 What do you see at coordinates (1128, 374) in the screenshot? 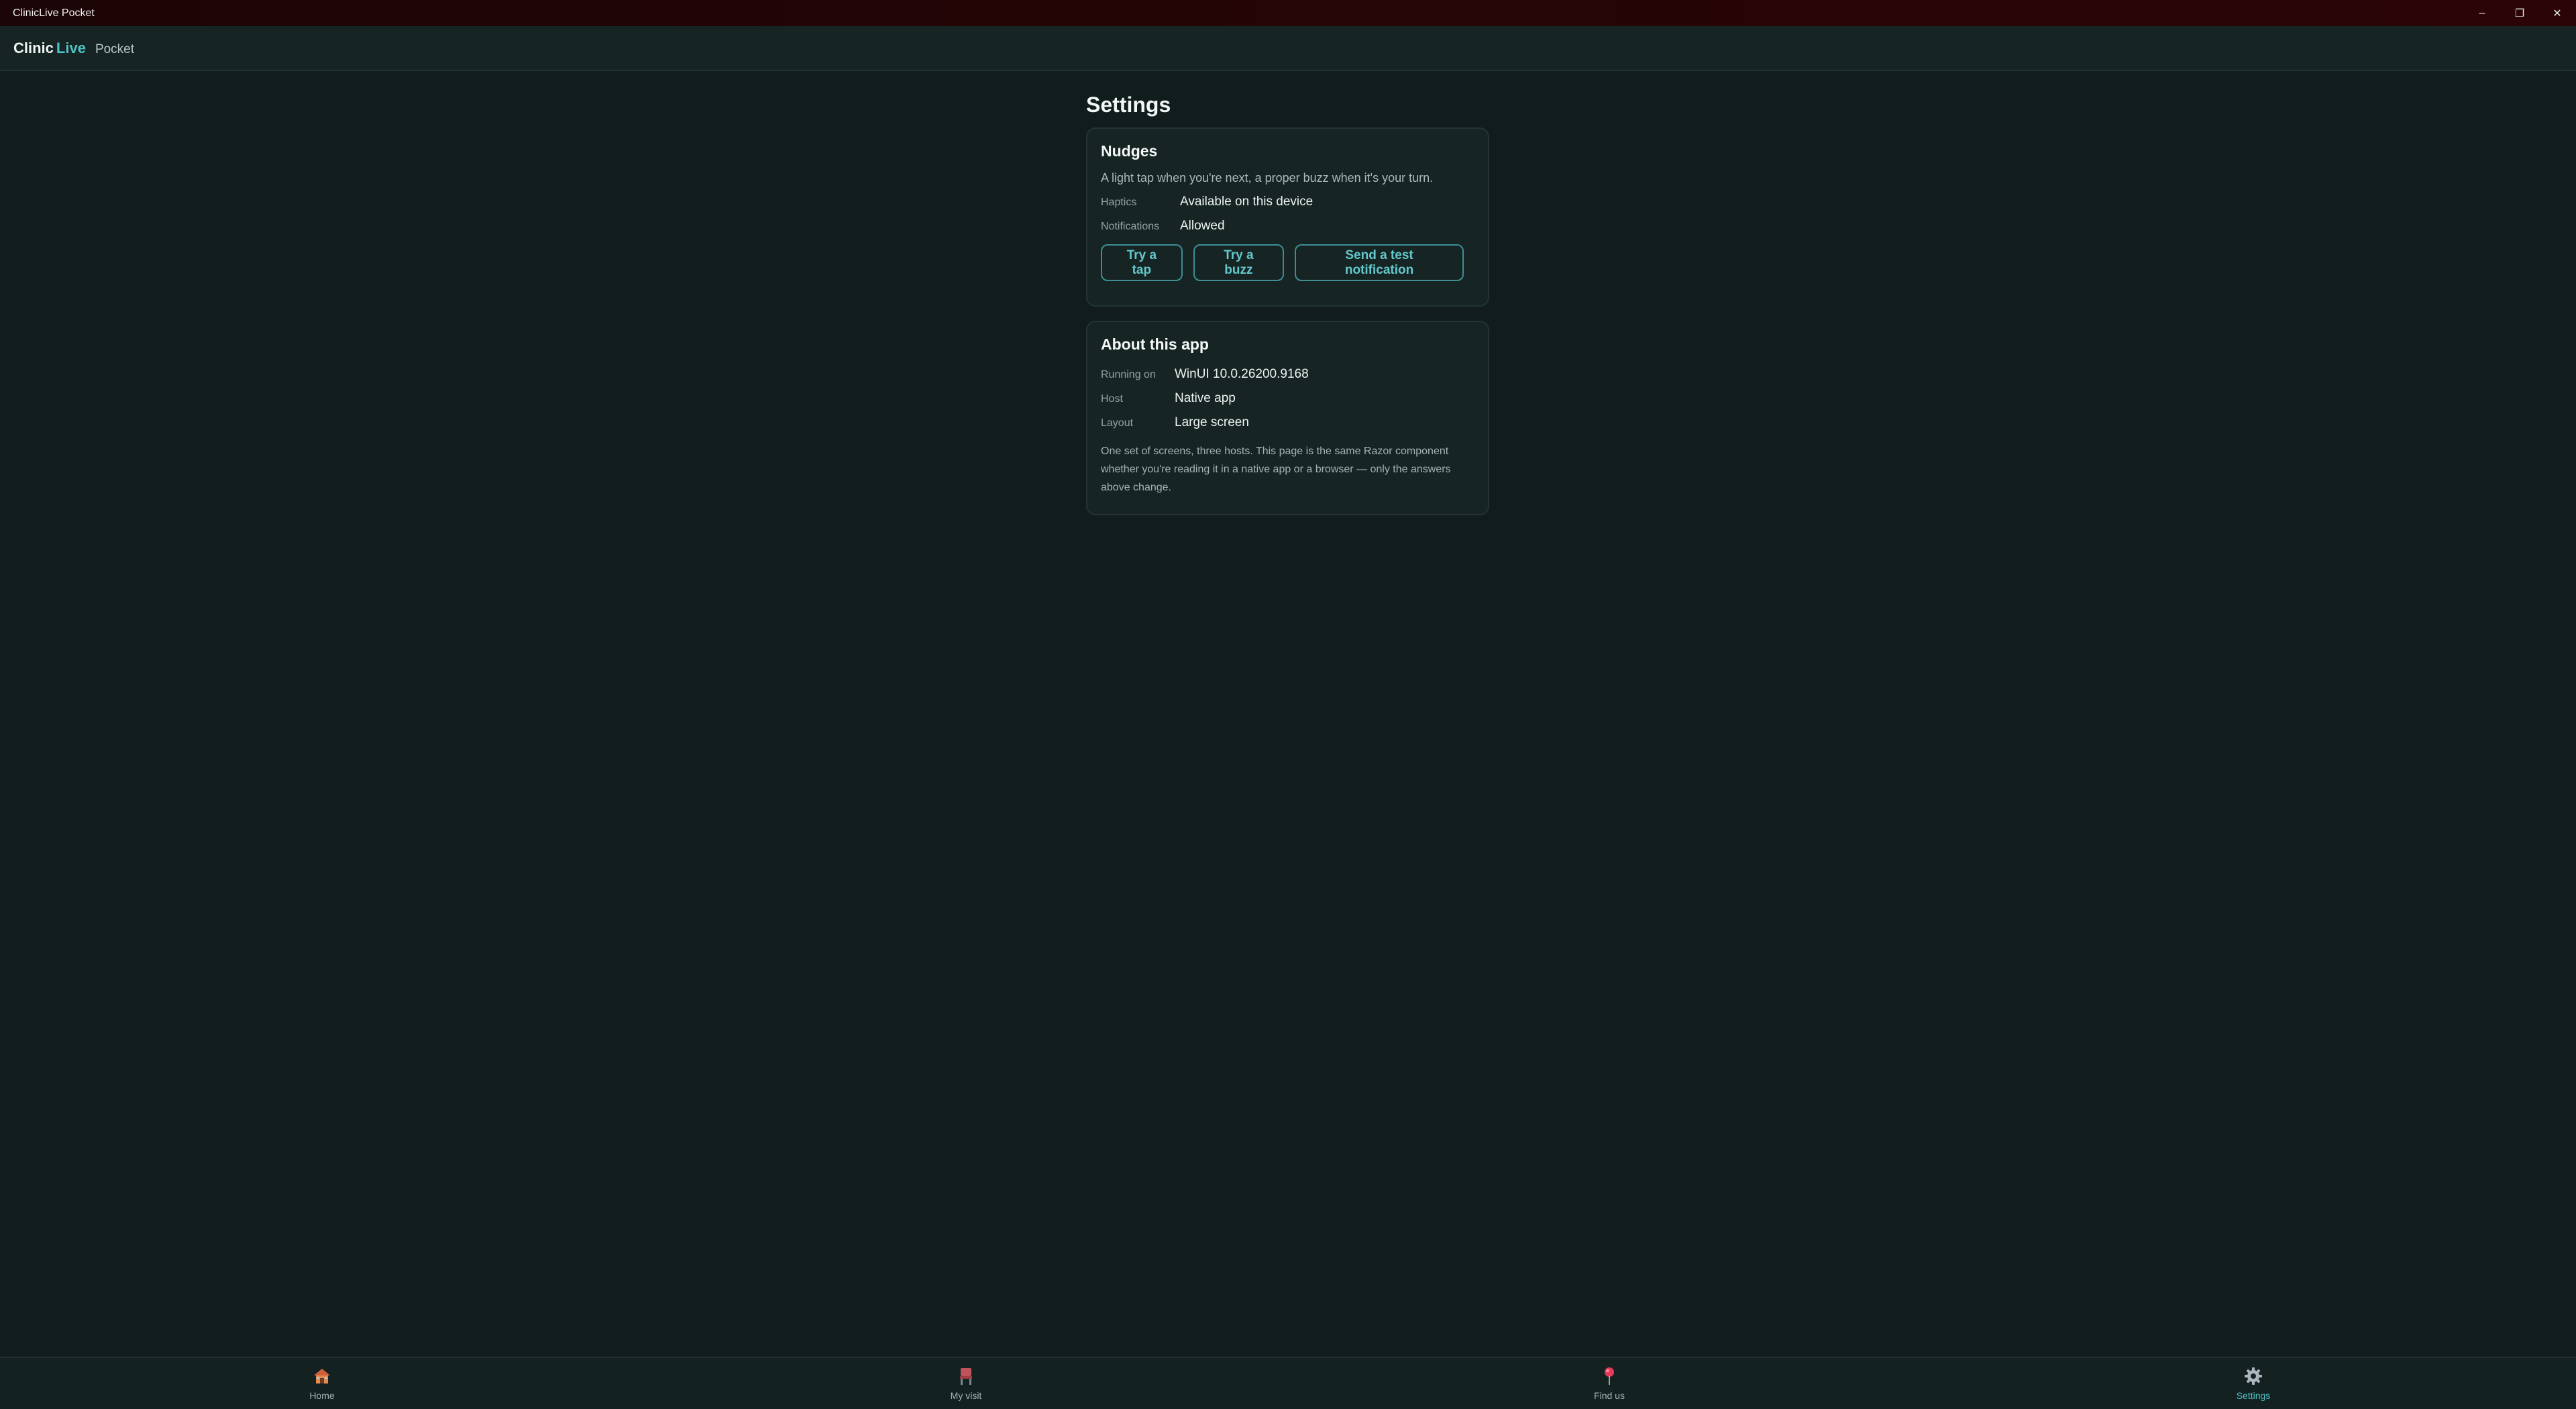
I see `running-on-label: Running on` at bounding box center [1128, 374].